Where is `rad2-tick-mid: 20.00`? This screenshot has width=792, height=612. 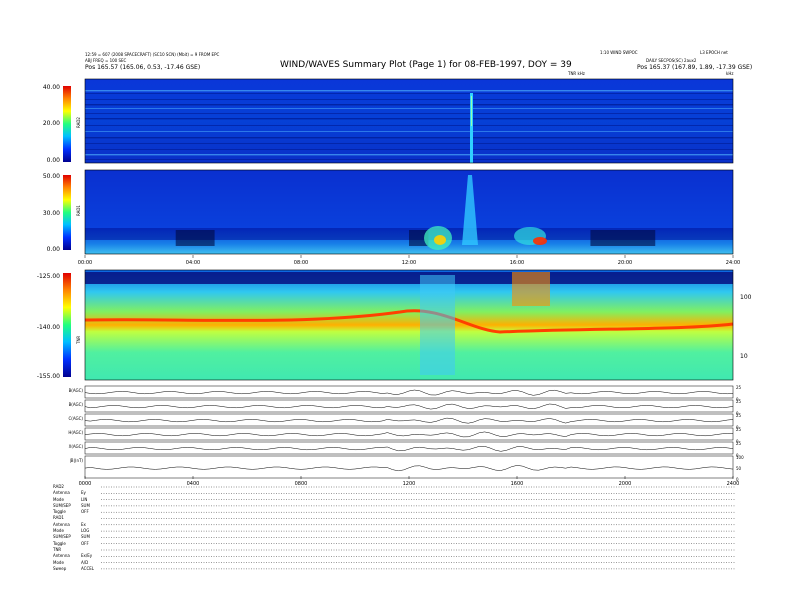
rad2-tick-mid: 20.00 is located at coordinates (51, 123).